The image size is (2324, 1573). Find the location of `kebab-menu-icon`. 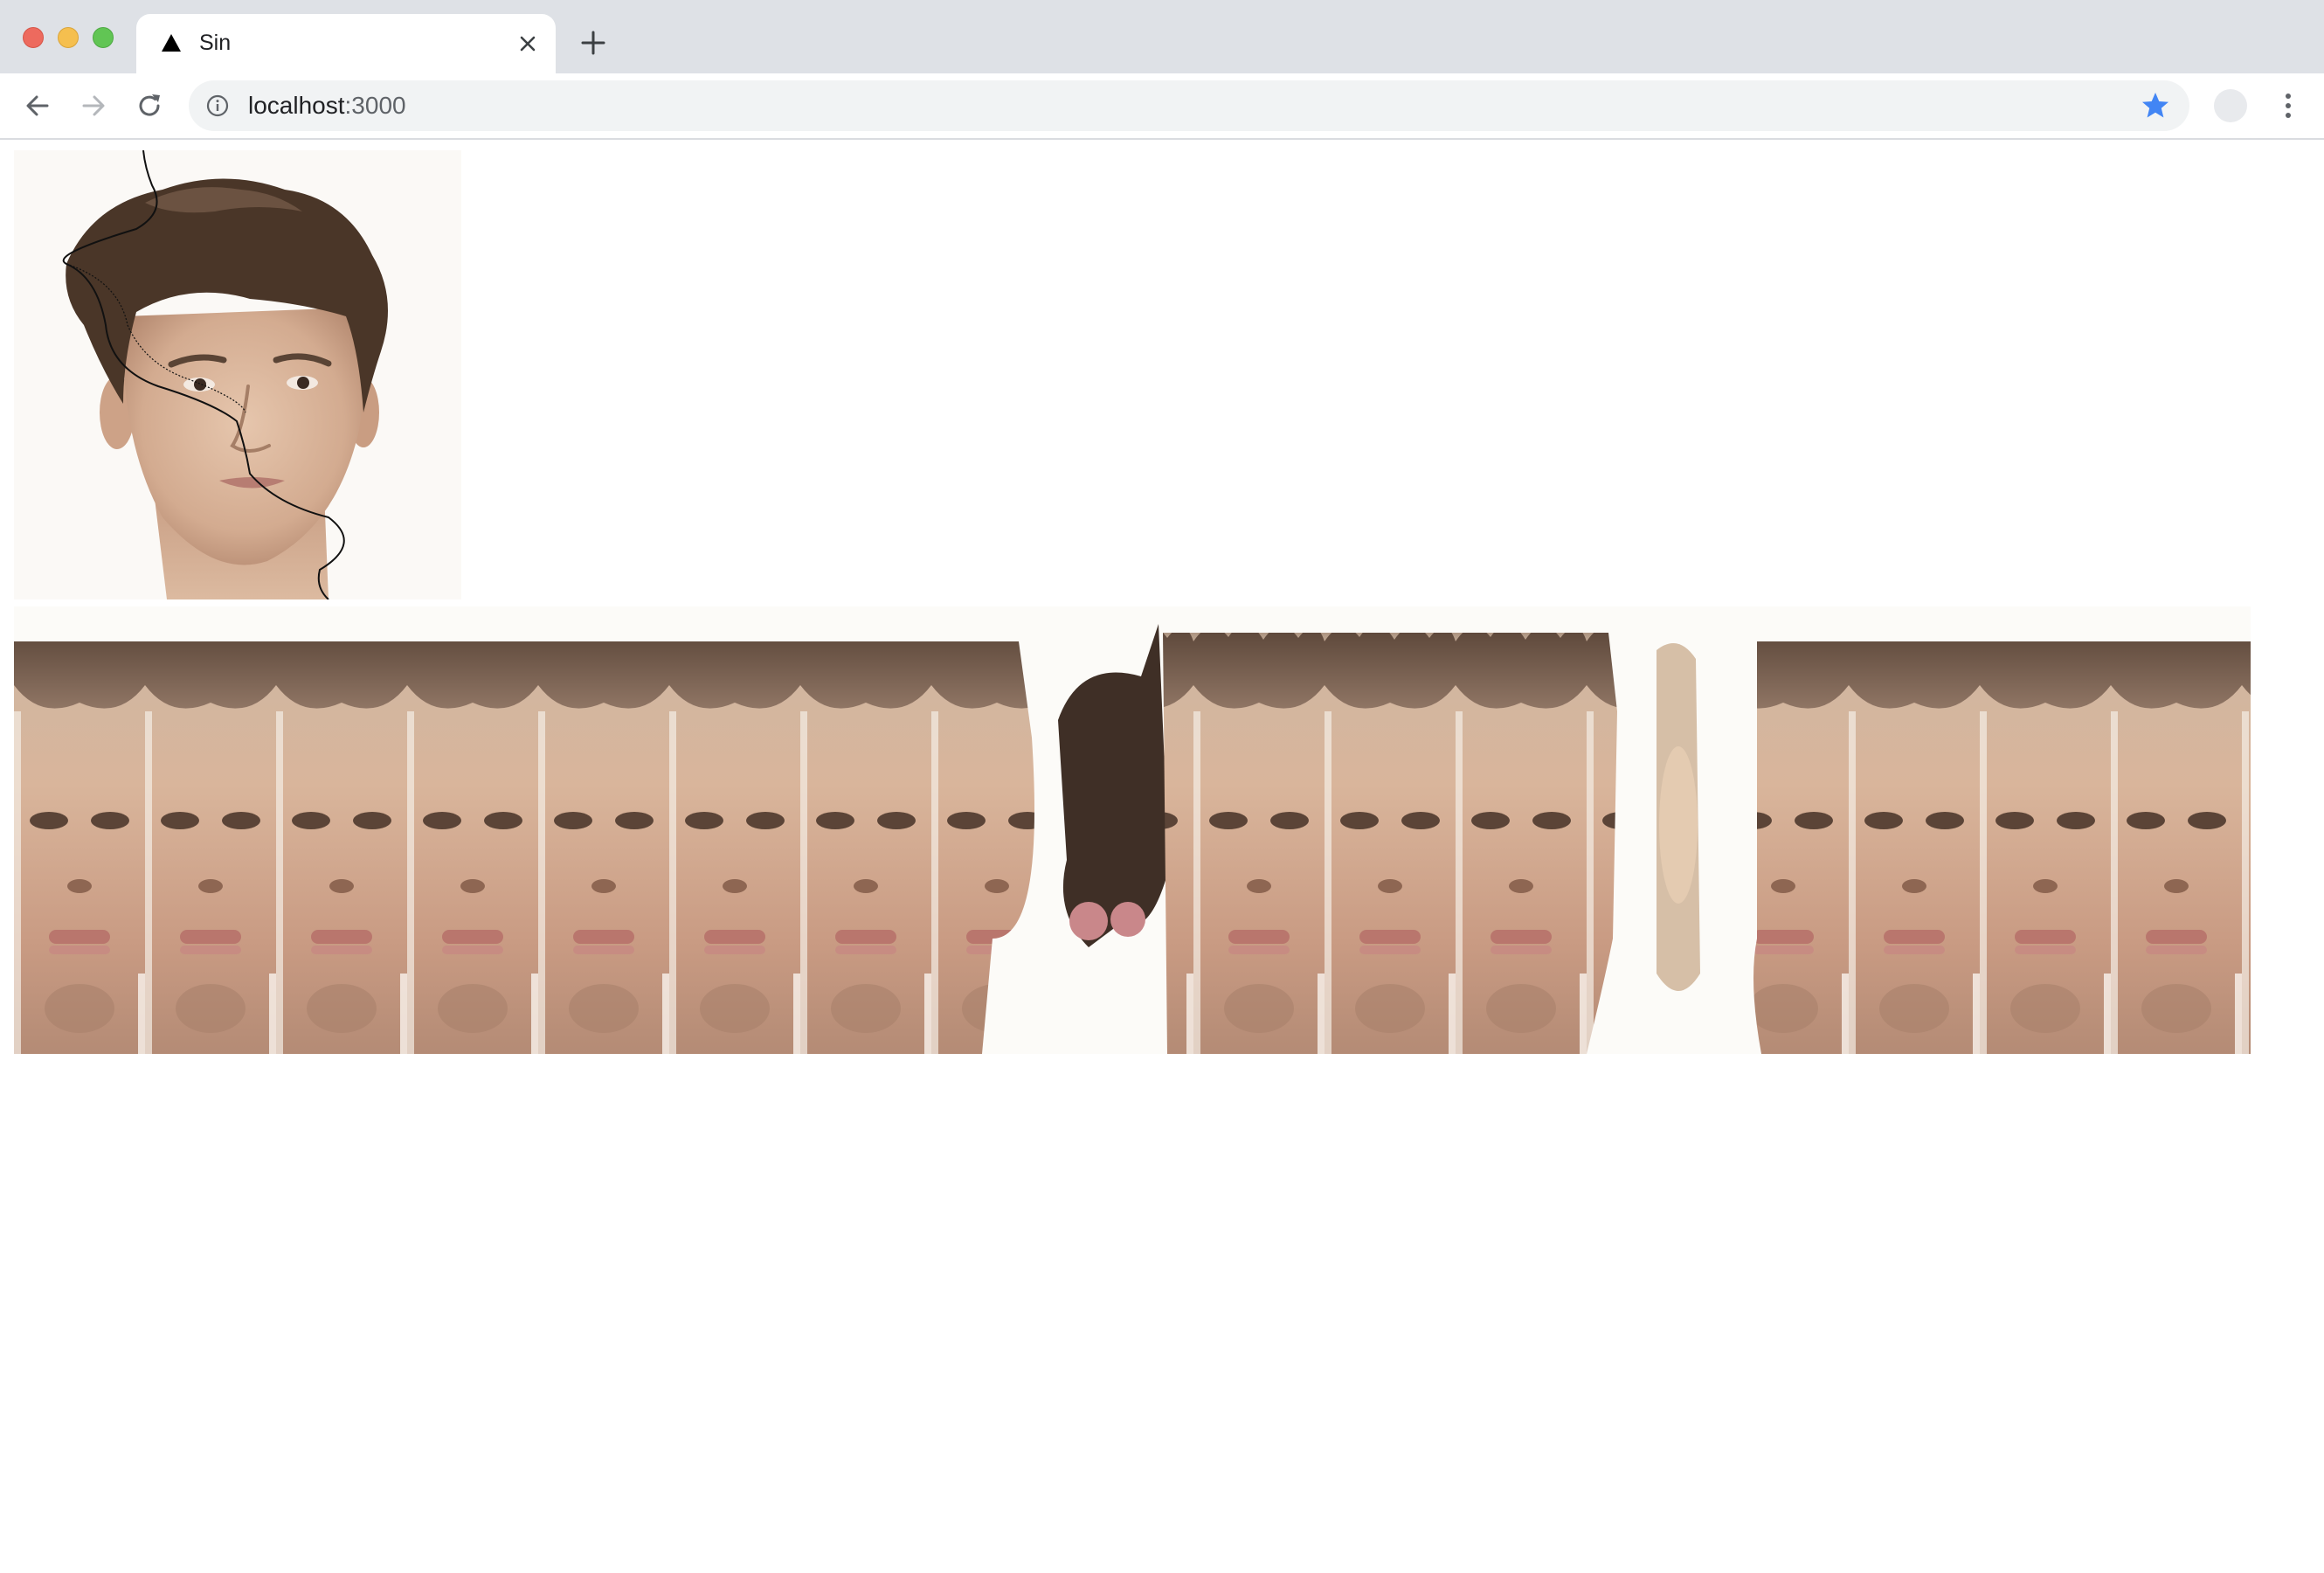

kebab-menu-icon is located at coordinates (2288, 106).